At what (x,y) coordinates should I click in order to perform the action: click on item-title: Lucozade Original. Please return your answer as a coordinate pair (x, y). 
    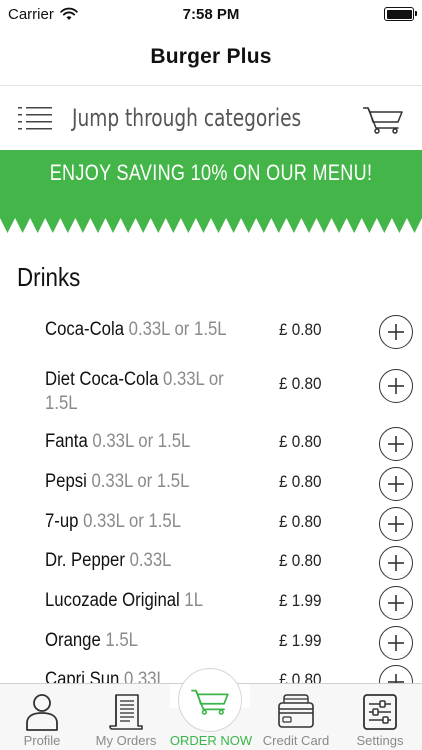
    Looking at the image, I should click on (112, 600).